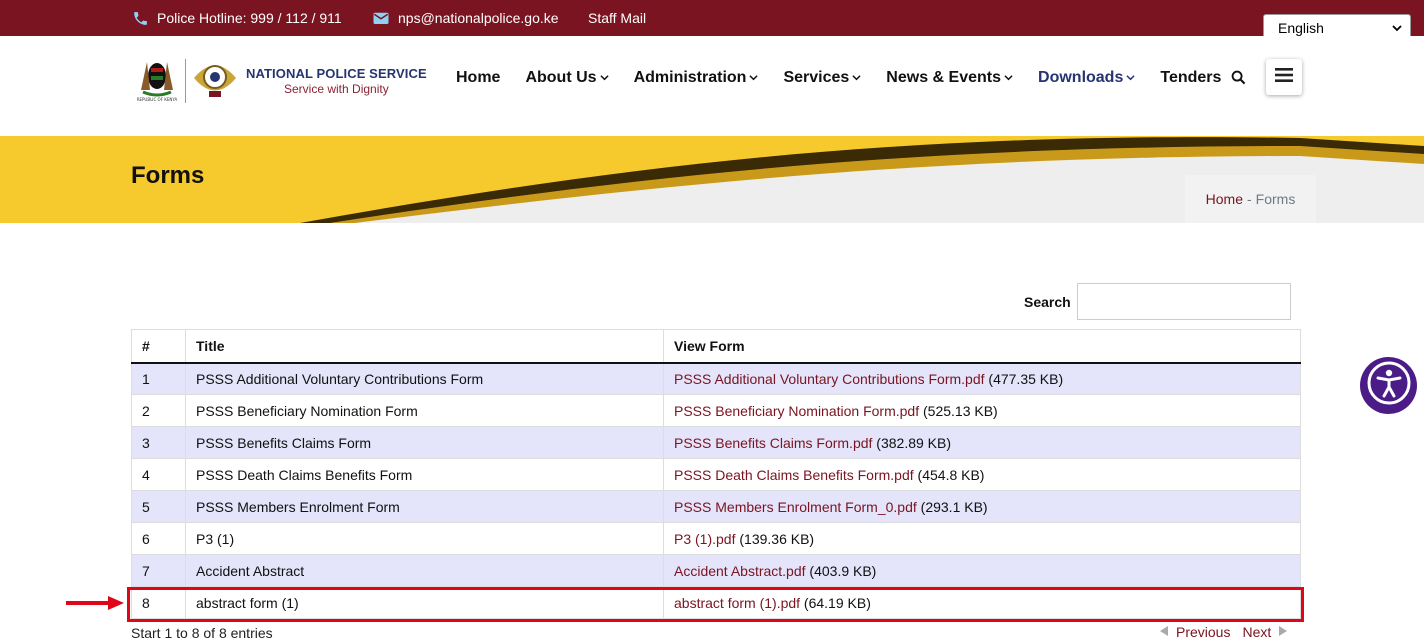 This screenshot has height=644, width=1424. What do you see at coordinates (158, 538) in the screenshot?
I see `row-num: 6` at bounding box center [158, 538].